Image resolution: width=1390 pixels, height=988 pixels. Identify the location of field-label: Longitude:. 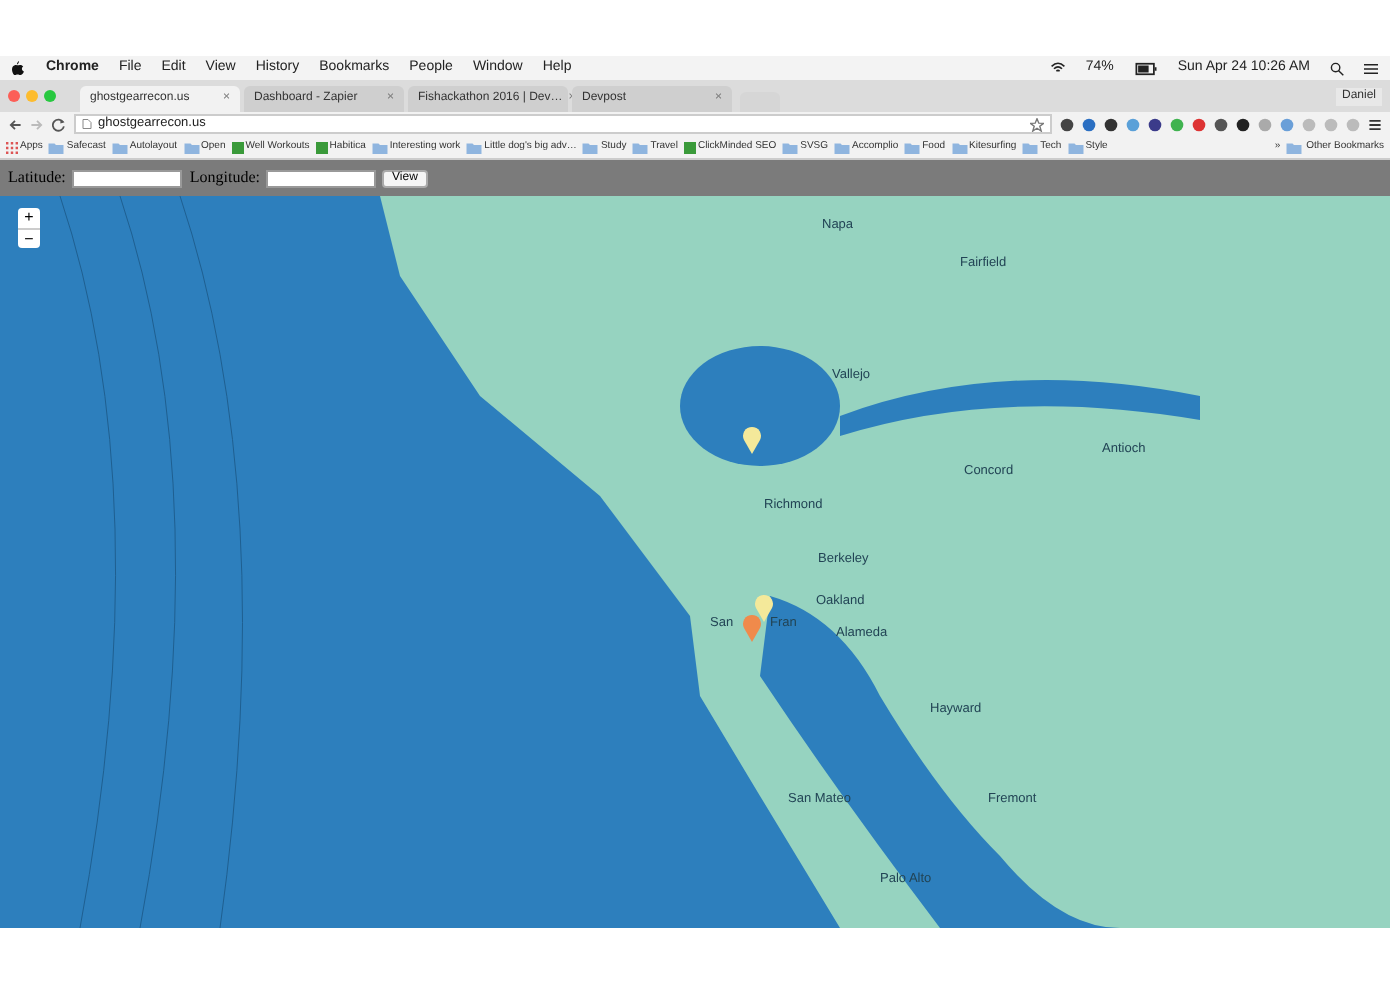
(224, 178).